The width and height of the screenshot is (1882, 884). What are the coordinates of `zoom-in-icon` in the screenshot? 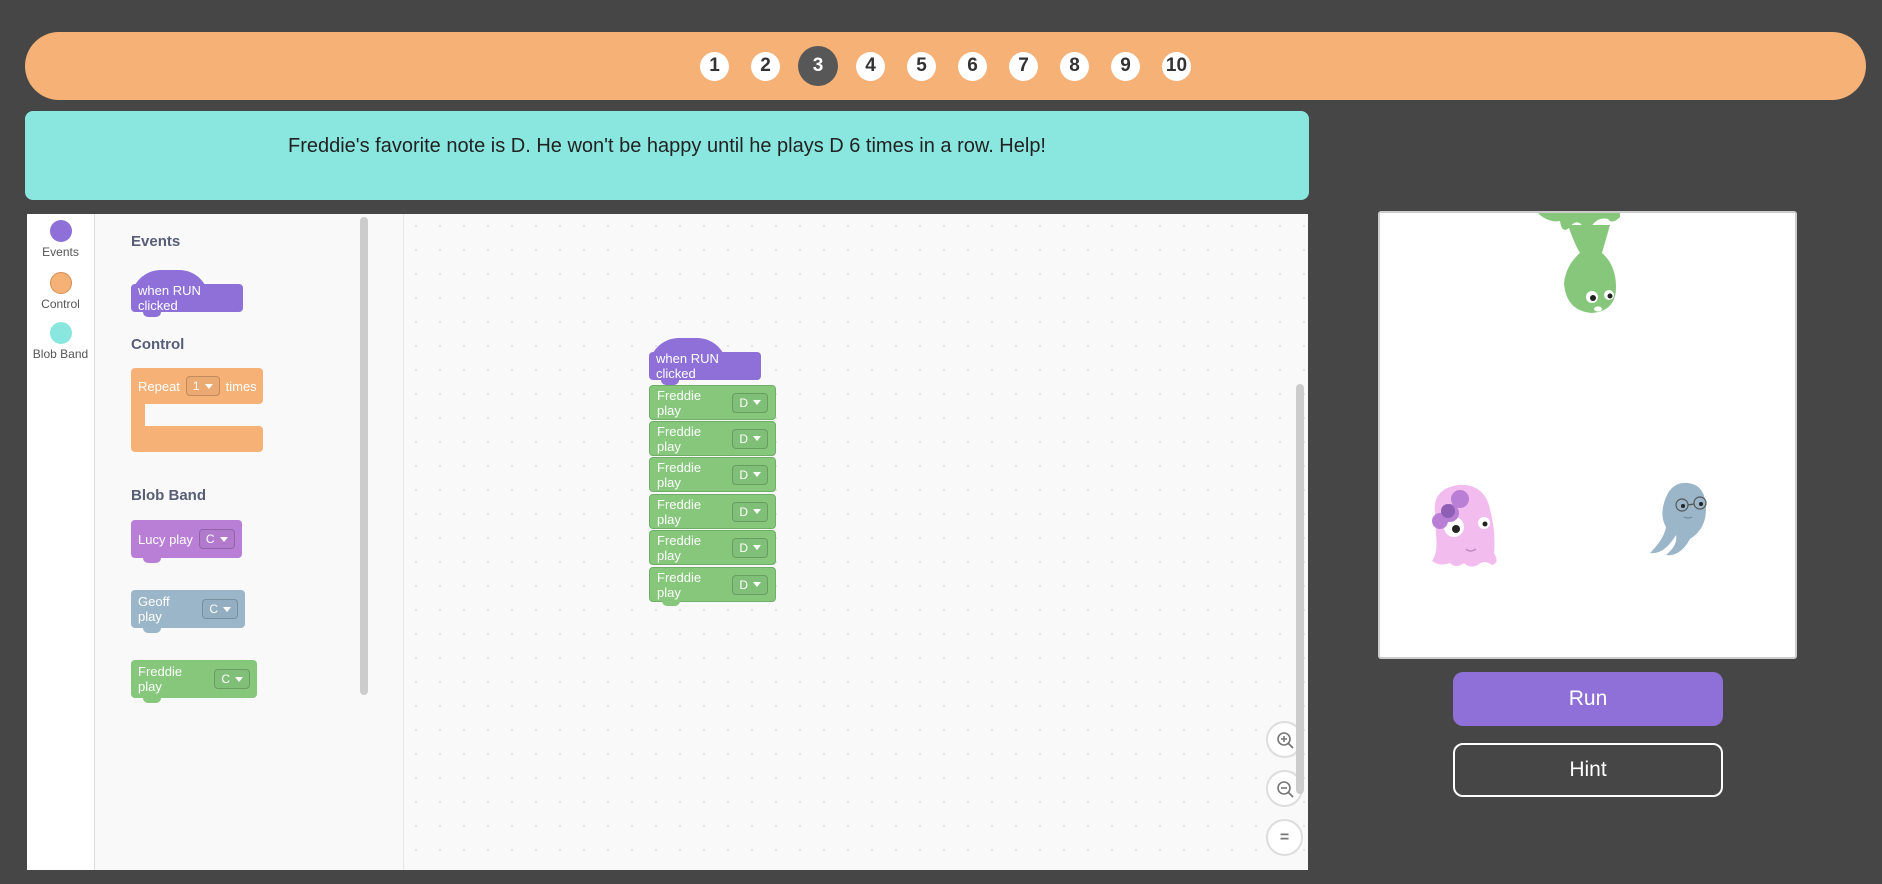 It's located at (1285, 740).